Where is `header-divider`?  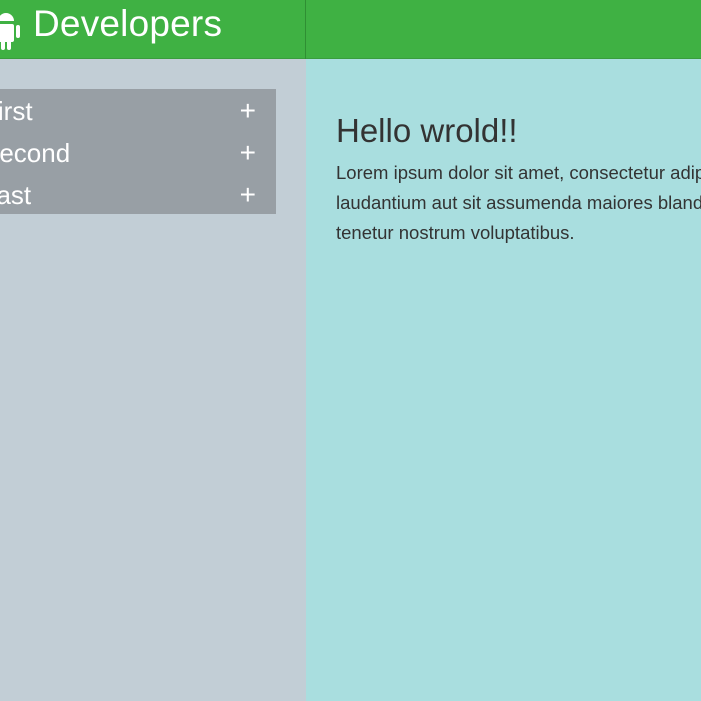
header-divider is located at coordinates (305, 29).